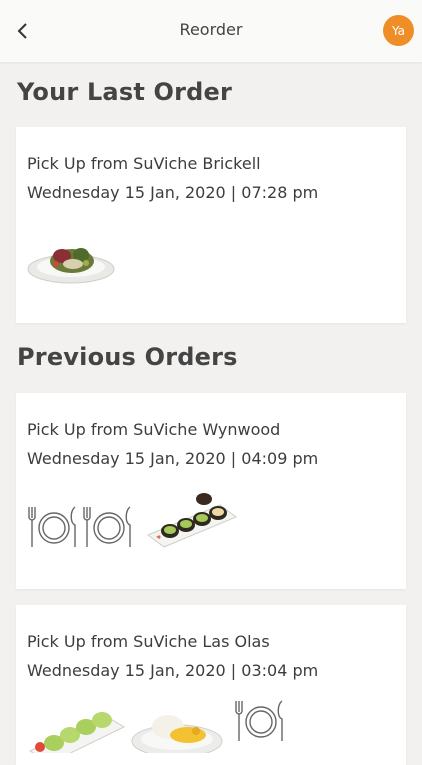 The width and height of the screenshot is (422, 765). Describe the element at coordinates (127, 357) in the screenshot. I see `previous-orders-heading: Previous Orders` at that location.